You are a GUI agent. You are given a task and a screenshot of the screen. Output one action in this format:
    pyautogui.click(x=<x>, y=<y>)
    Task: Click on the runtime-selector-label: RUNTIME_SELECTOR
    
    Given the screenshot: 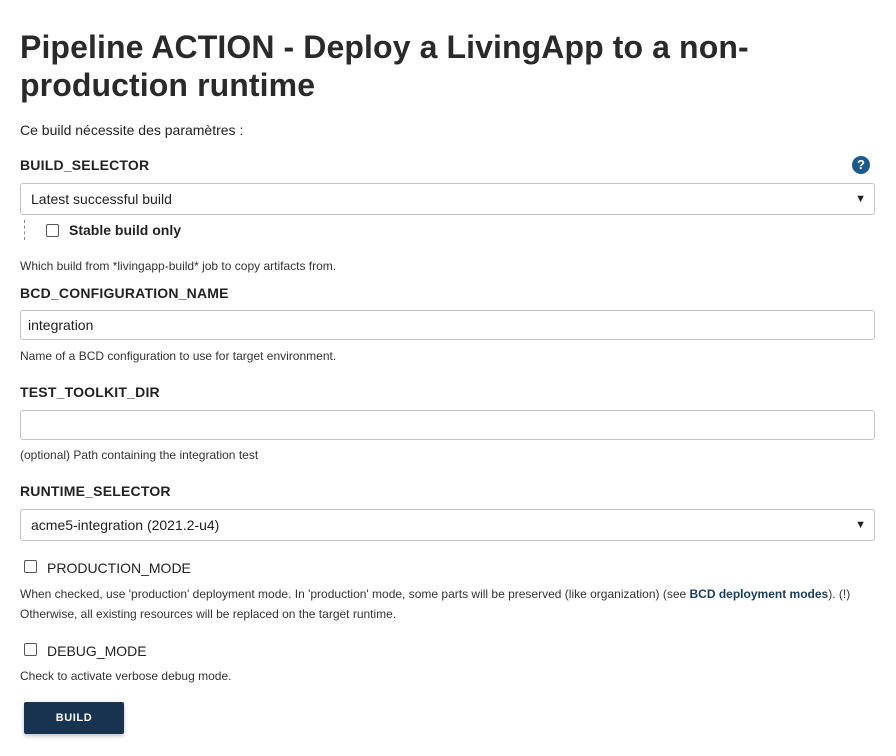 What is the action you would take?
    pyautogui.click(x=95, y=491)
    